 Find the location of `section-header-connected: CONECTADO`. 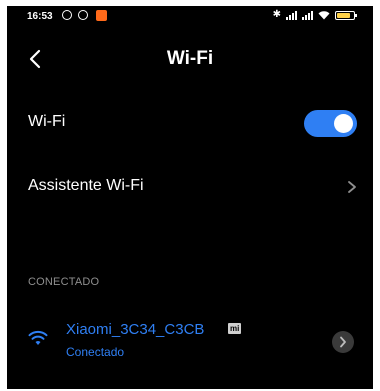

section-header-connected: CONECTADO is located at coordinates (64, 282).